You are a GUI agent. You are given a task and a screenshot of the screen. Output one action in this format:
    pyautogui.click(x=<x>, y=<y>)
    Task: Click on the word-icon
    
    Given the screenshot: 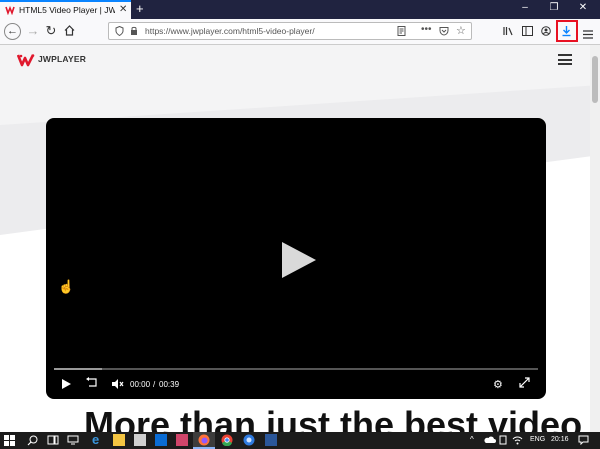 What is the action you would take?
    pyautogui.click(x=271, y=440)
    